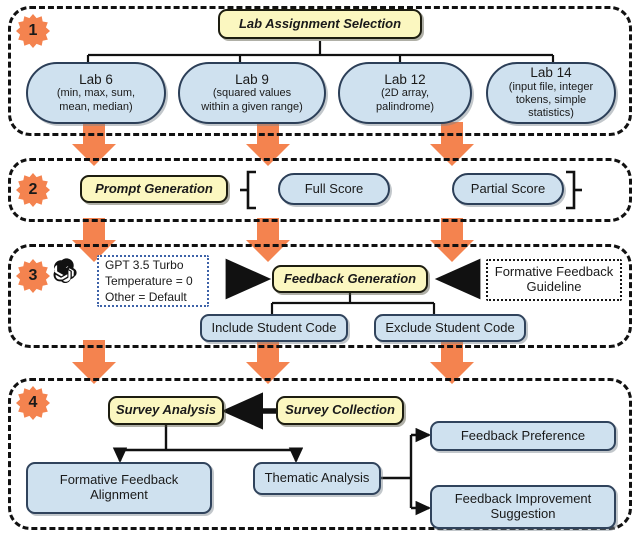 The height and width of the screenshot is (537, 640). I want to click on formative-feedback-guideline-node: Formative Feedback Guideline, so click(554, 280).